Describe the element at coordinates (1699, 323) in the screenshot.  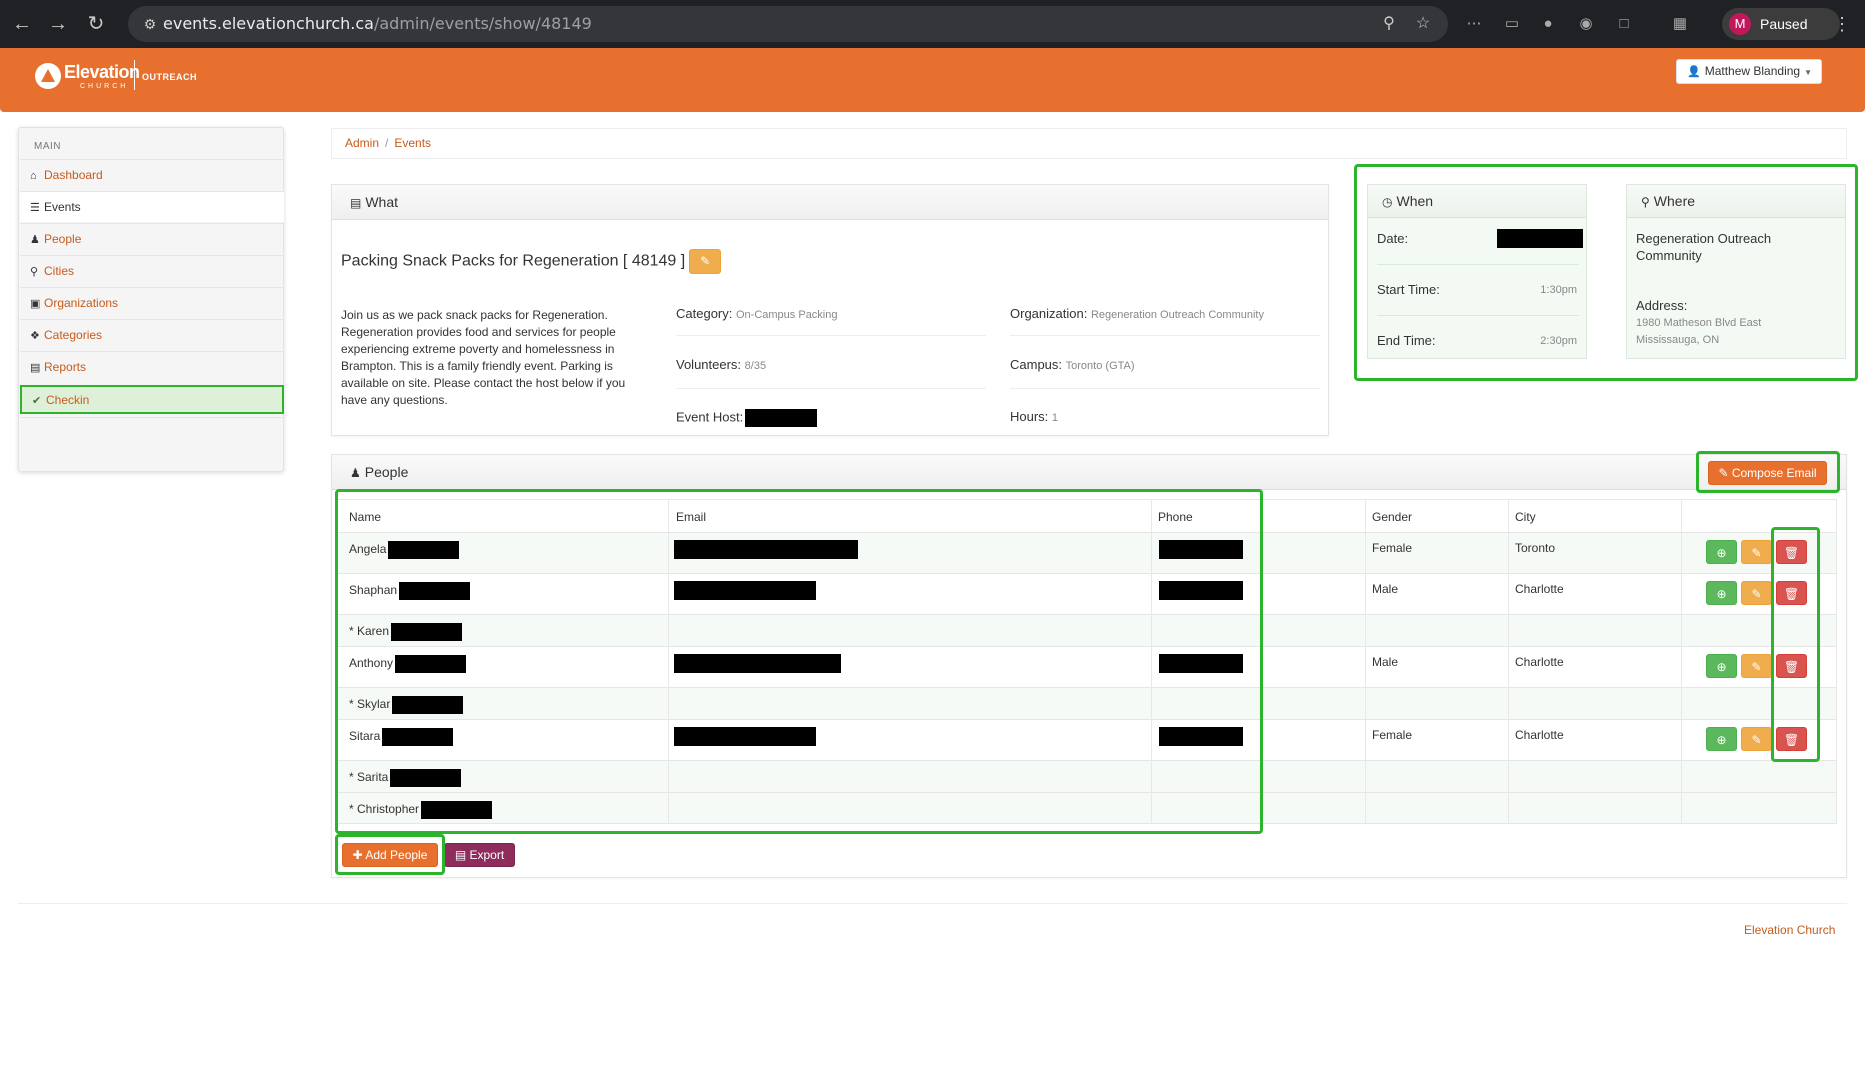
I see `address-line1: 1980 Matheson Blvd East` at that location.